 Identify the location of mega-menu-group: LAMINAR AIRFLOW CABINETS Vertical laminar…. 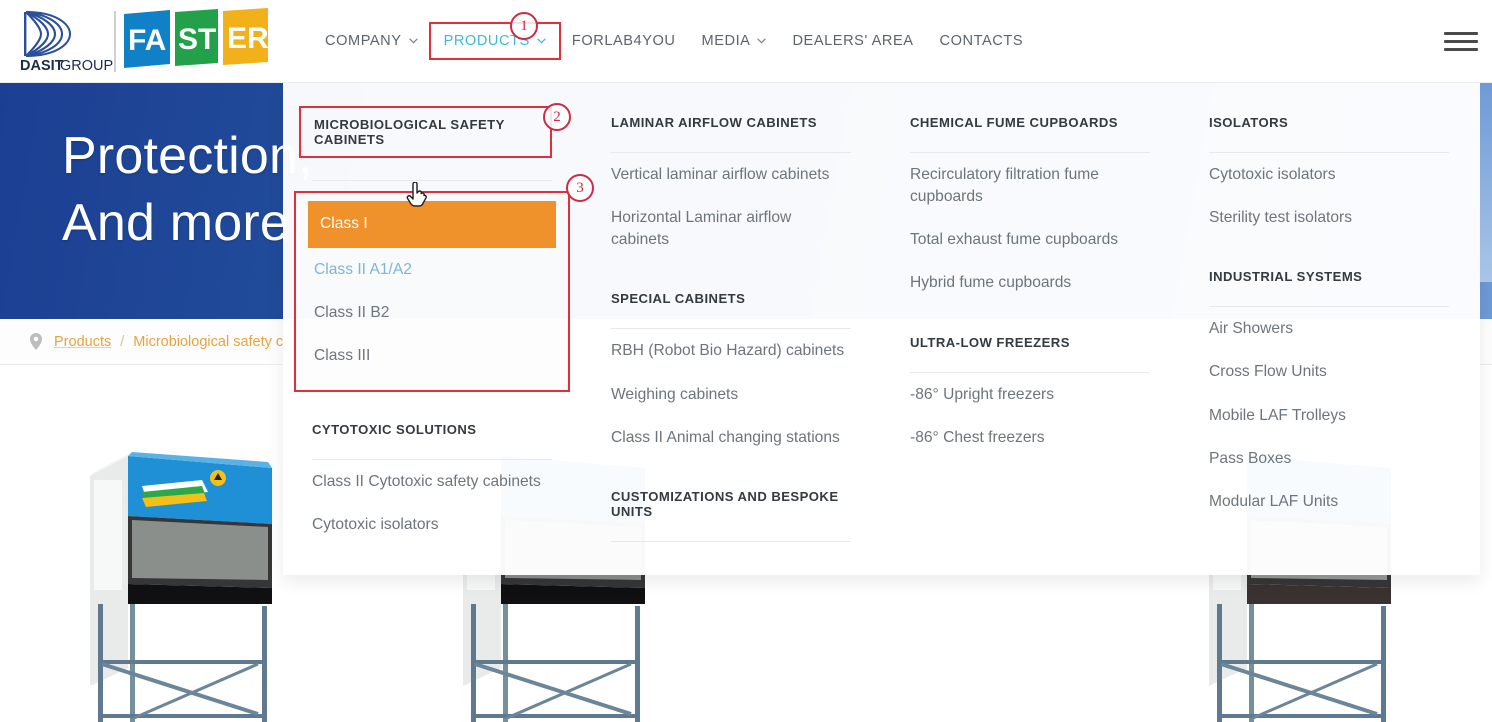
(731, 185).